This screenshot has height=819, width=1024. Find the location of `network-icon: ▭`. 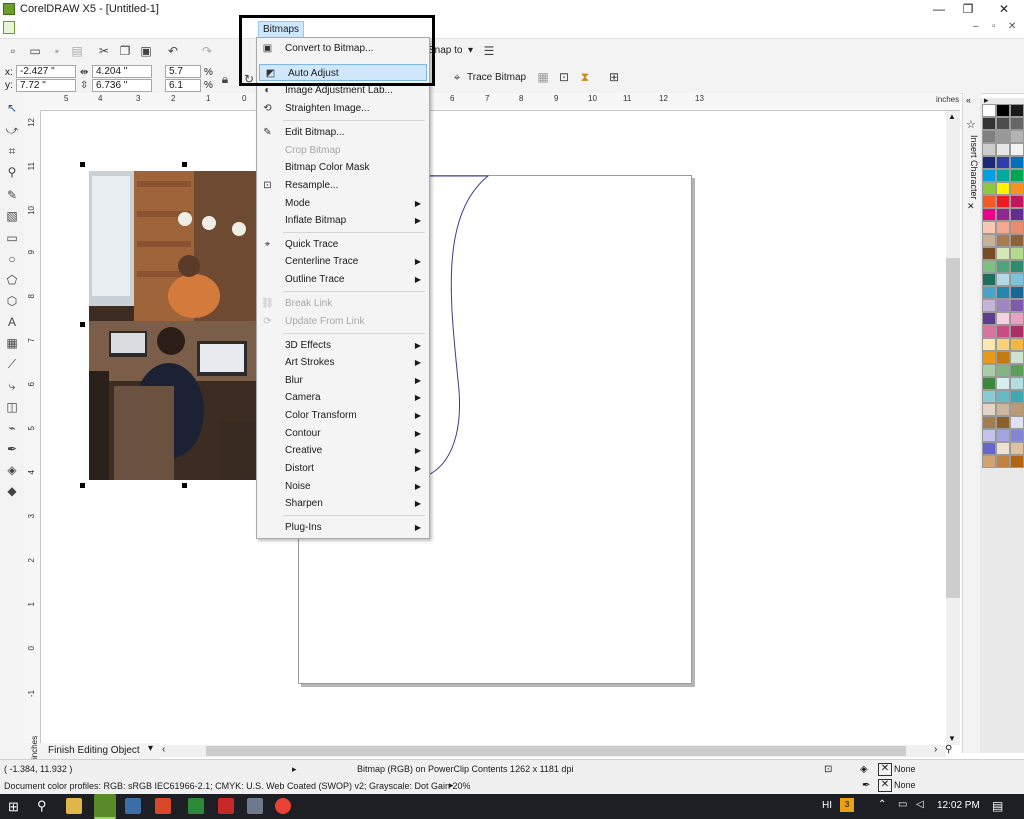

network-icon: ▭ is located at coordinates (902, 804).